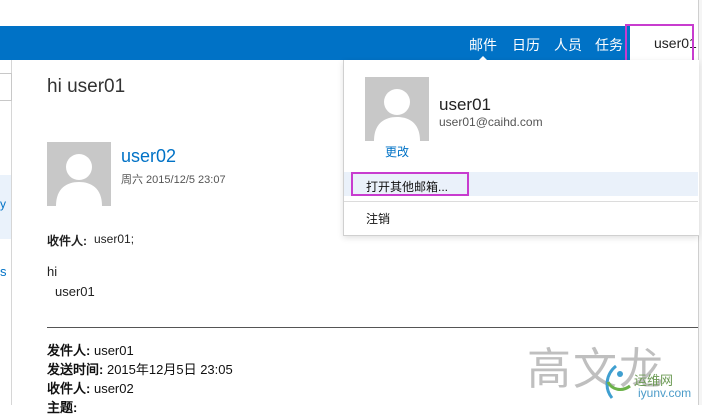 This screenshot has width=702, height=416. What do you see at coordinates (114, 239) in the screenshot?
I see `recipient-value: user01;` at bounding box center [114, 239].